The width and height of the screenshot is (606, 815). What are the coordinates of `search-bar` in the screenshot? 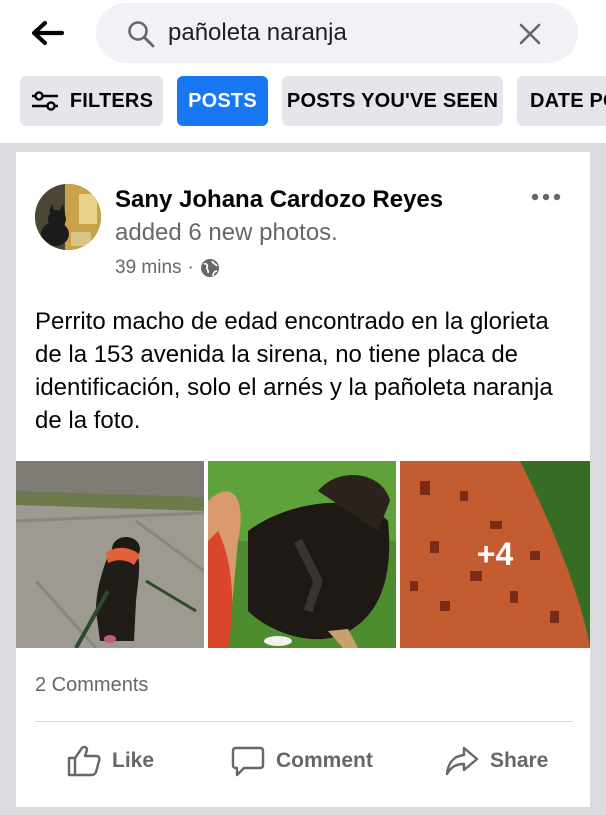 It's located at (337, 33).